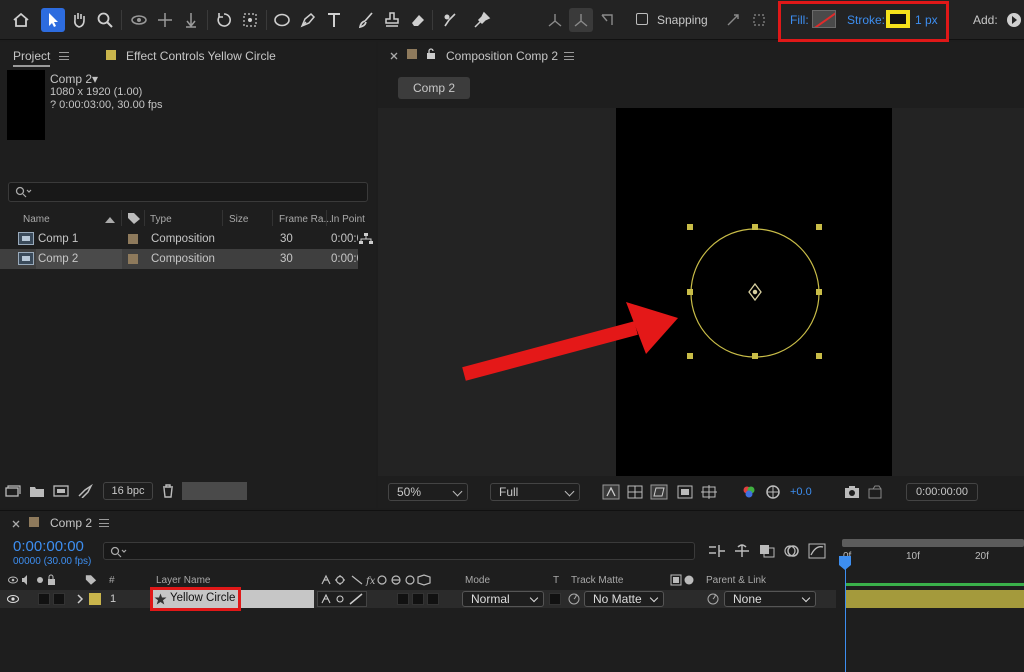  What do you see at coordinates (366, 239) in the screenshot?
I see `flowchart-icon` at bounding box center [366, 239].